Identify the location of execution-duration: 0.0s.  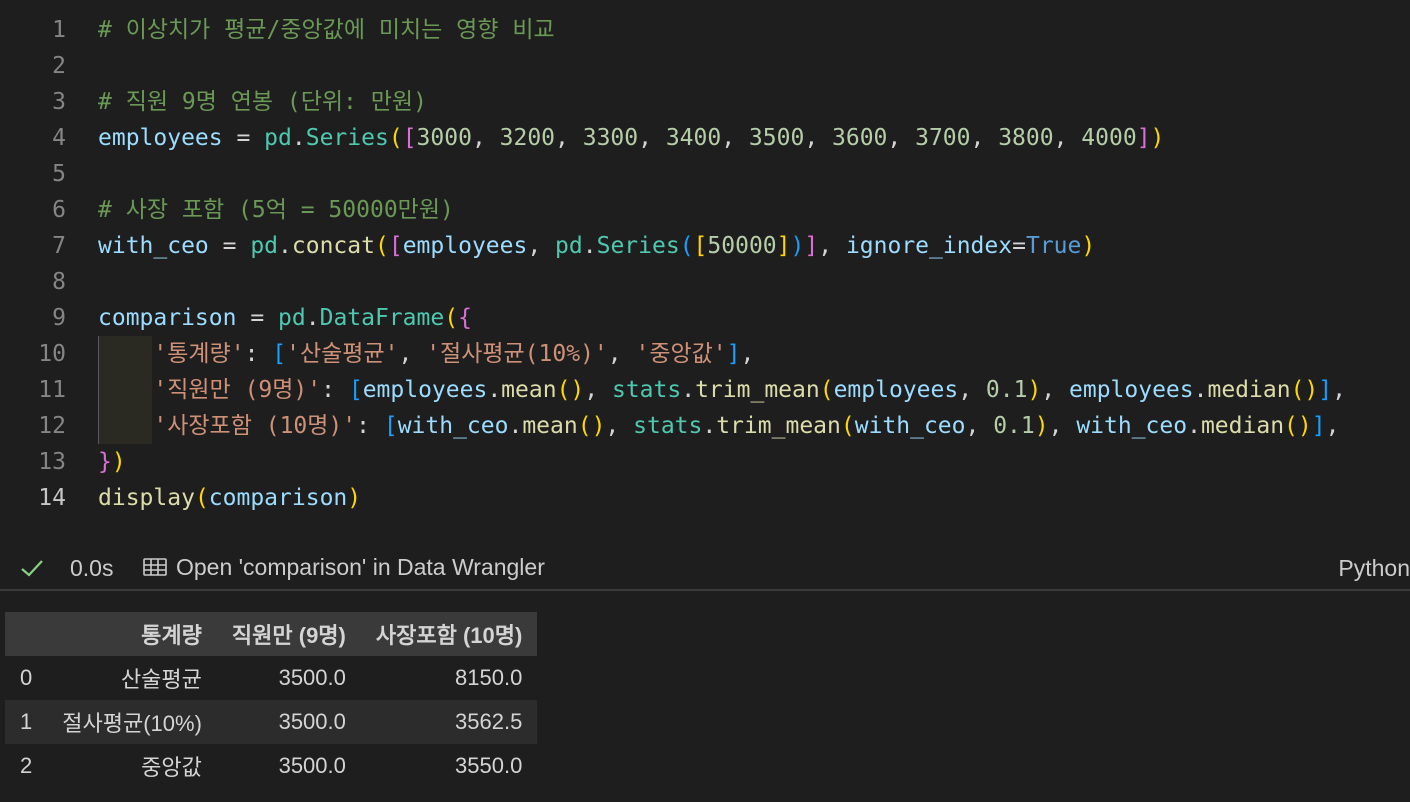
(92, 568).